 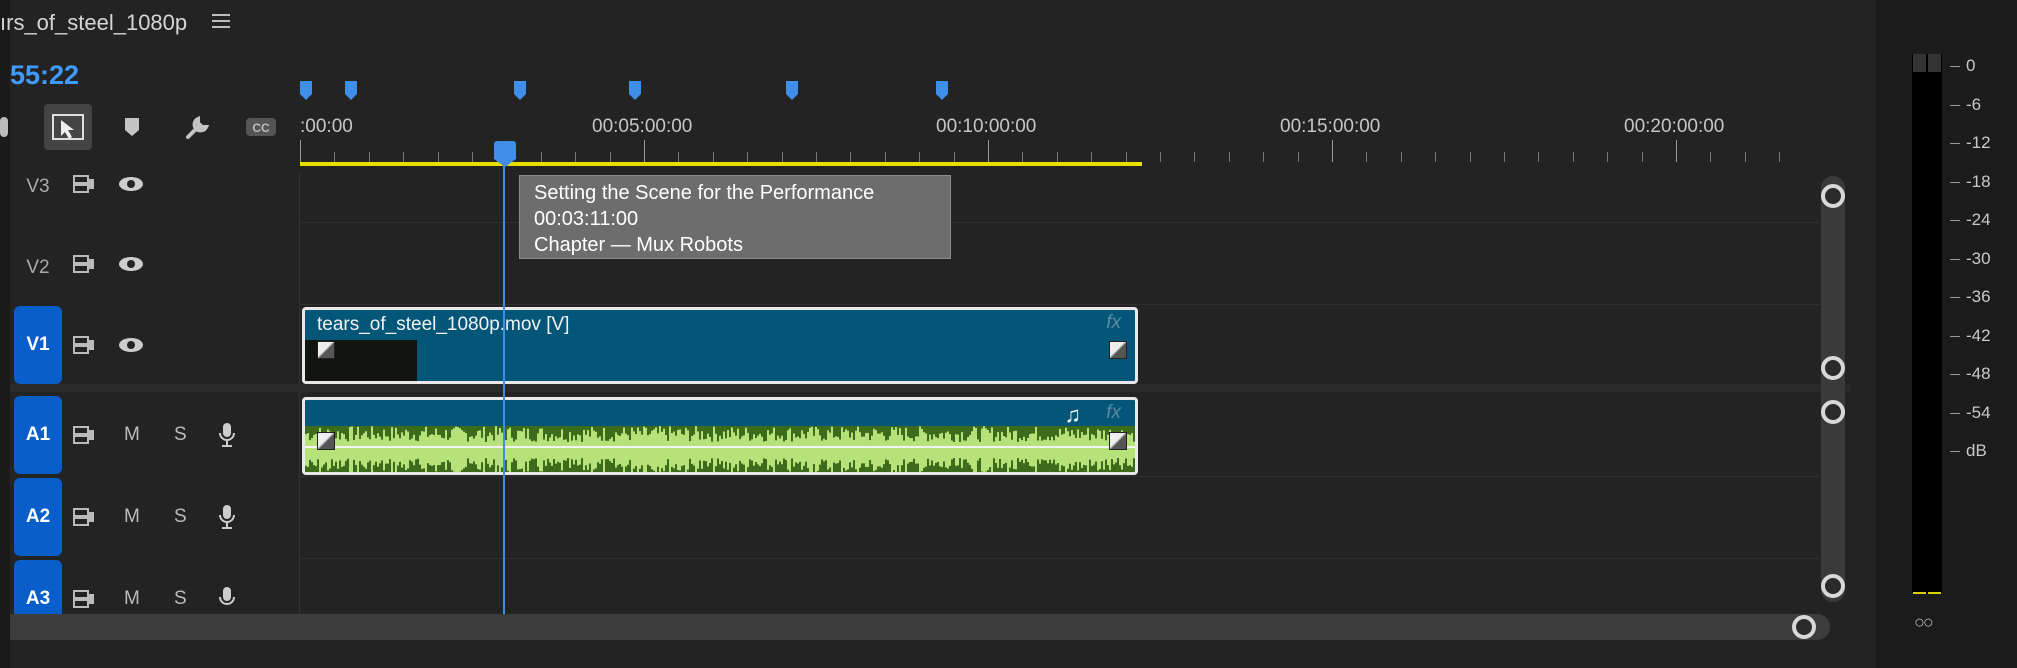 I want to click on db-label: -54, so click(x=1978, y=412).